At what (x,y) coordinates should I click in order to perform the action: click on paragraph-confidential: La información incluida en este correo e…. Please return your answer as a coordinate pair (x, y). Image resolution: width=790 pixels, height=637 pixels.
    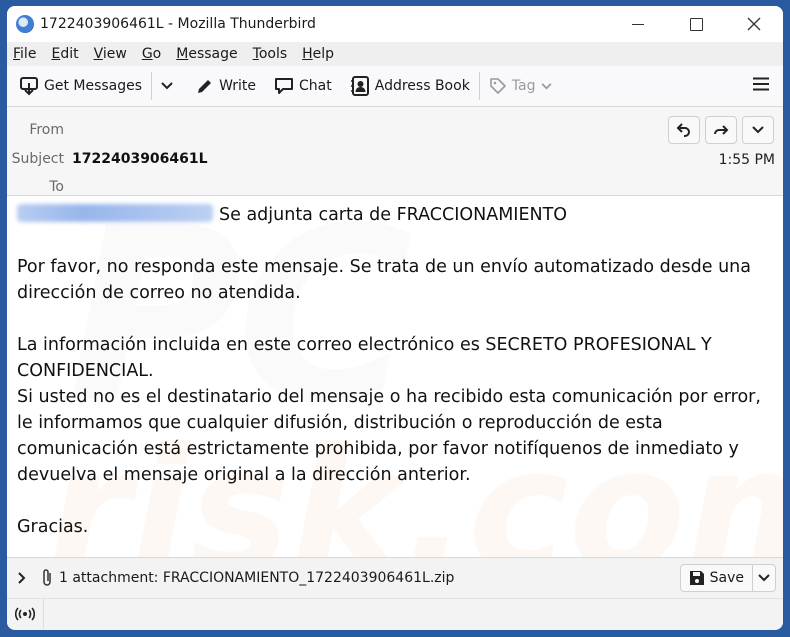
    Looking at the image, I should click on (364, 358).